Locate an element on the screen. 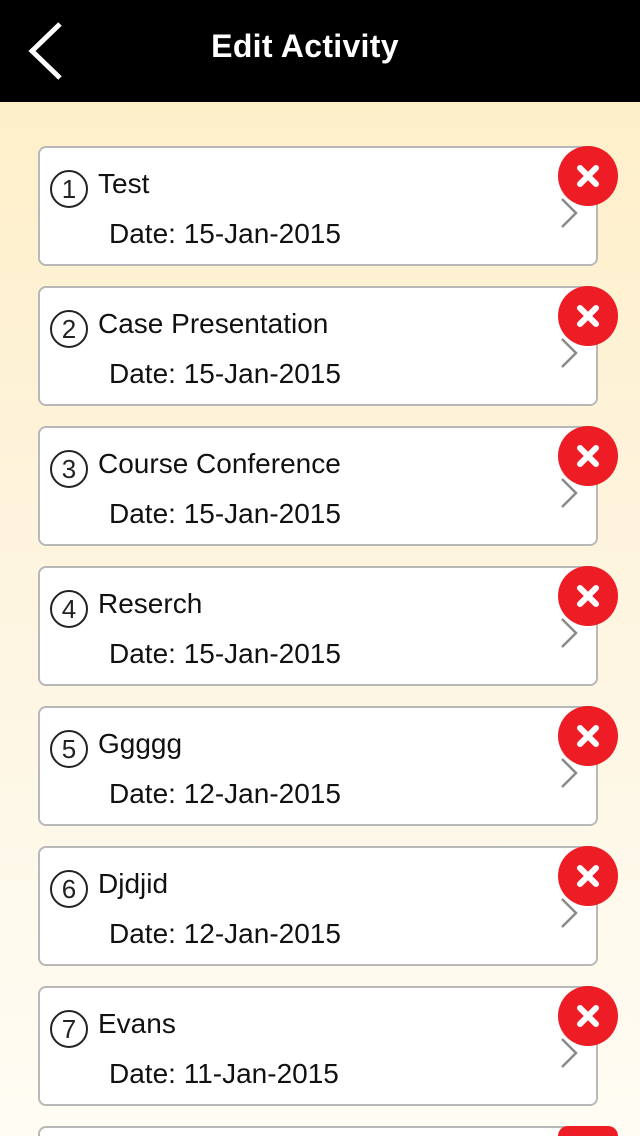 The height and width of the screenshot is (1136, 640). activity-date: Date: 11-Jan-2015 is located at coordinates (224, 1073).